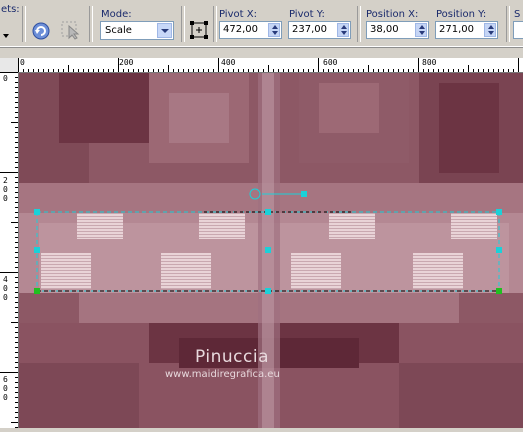  I want to click on position-x-field: 38,00, so click(397, 30).